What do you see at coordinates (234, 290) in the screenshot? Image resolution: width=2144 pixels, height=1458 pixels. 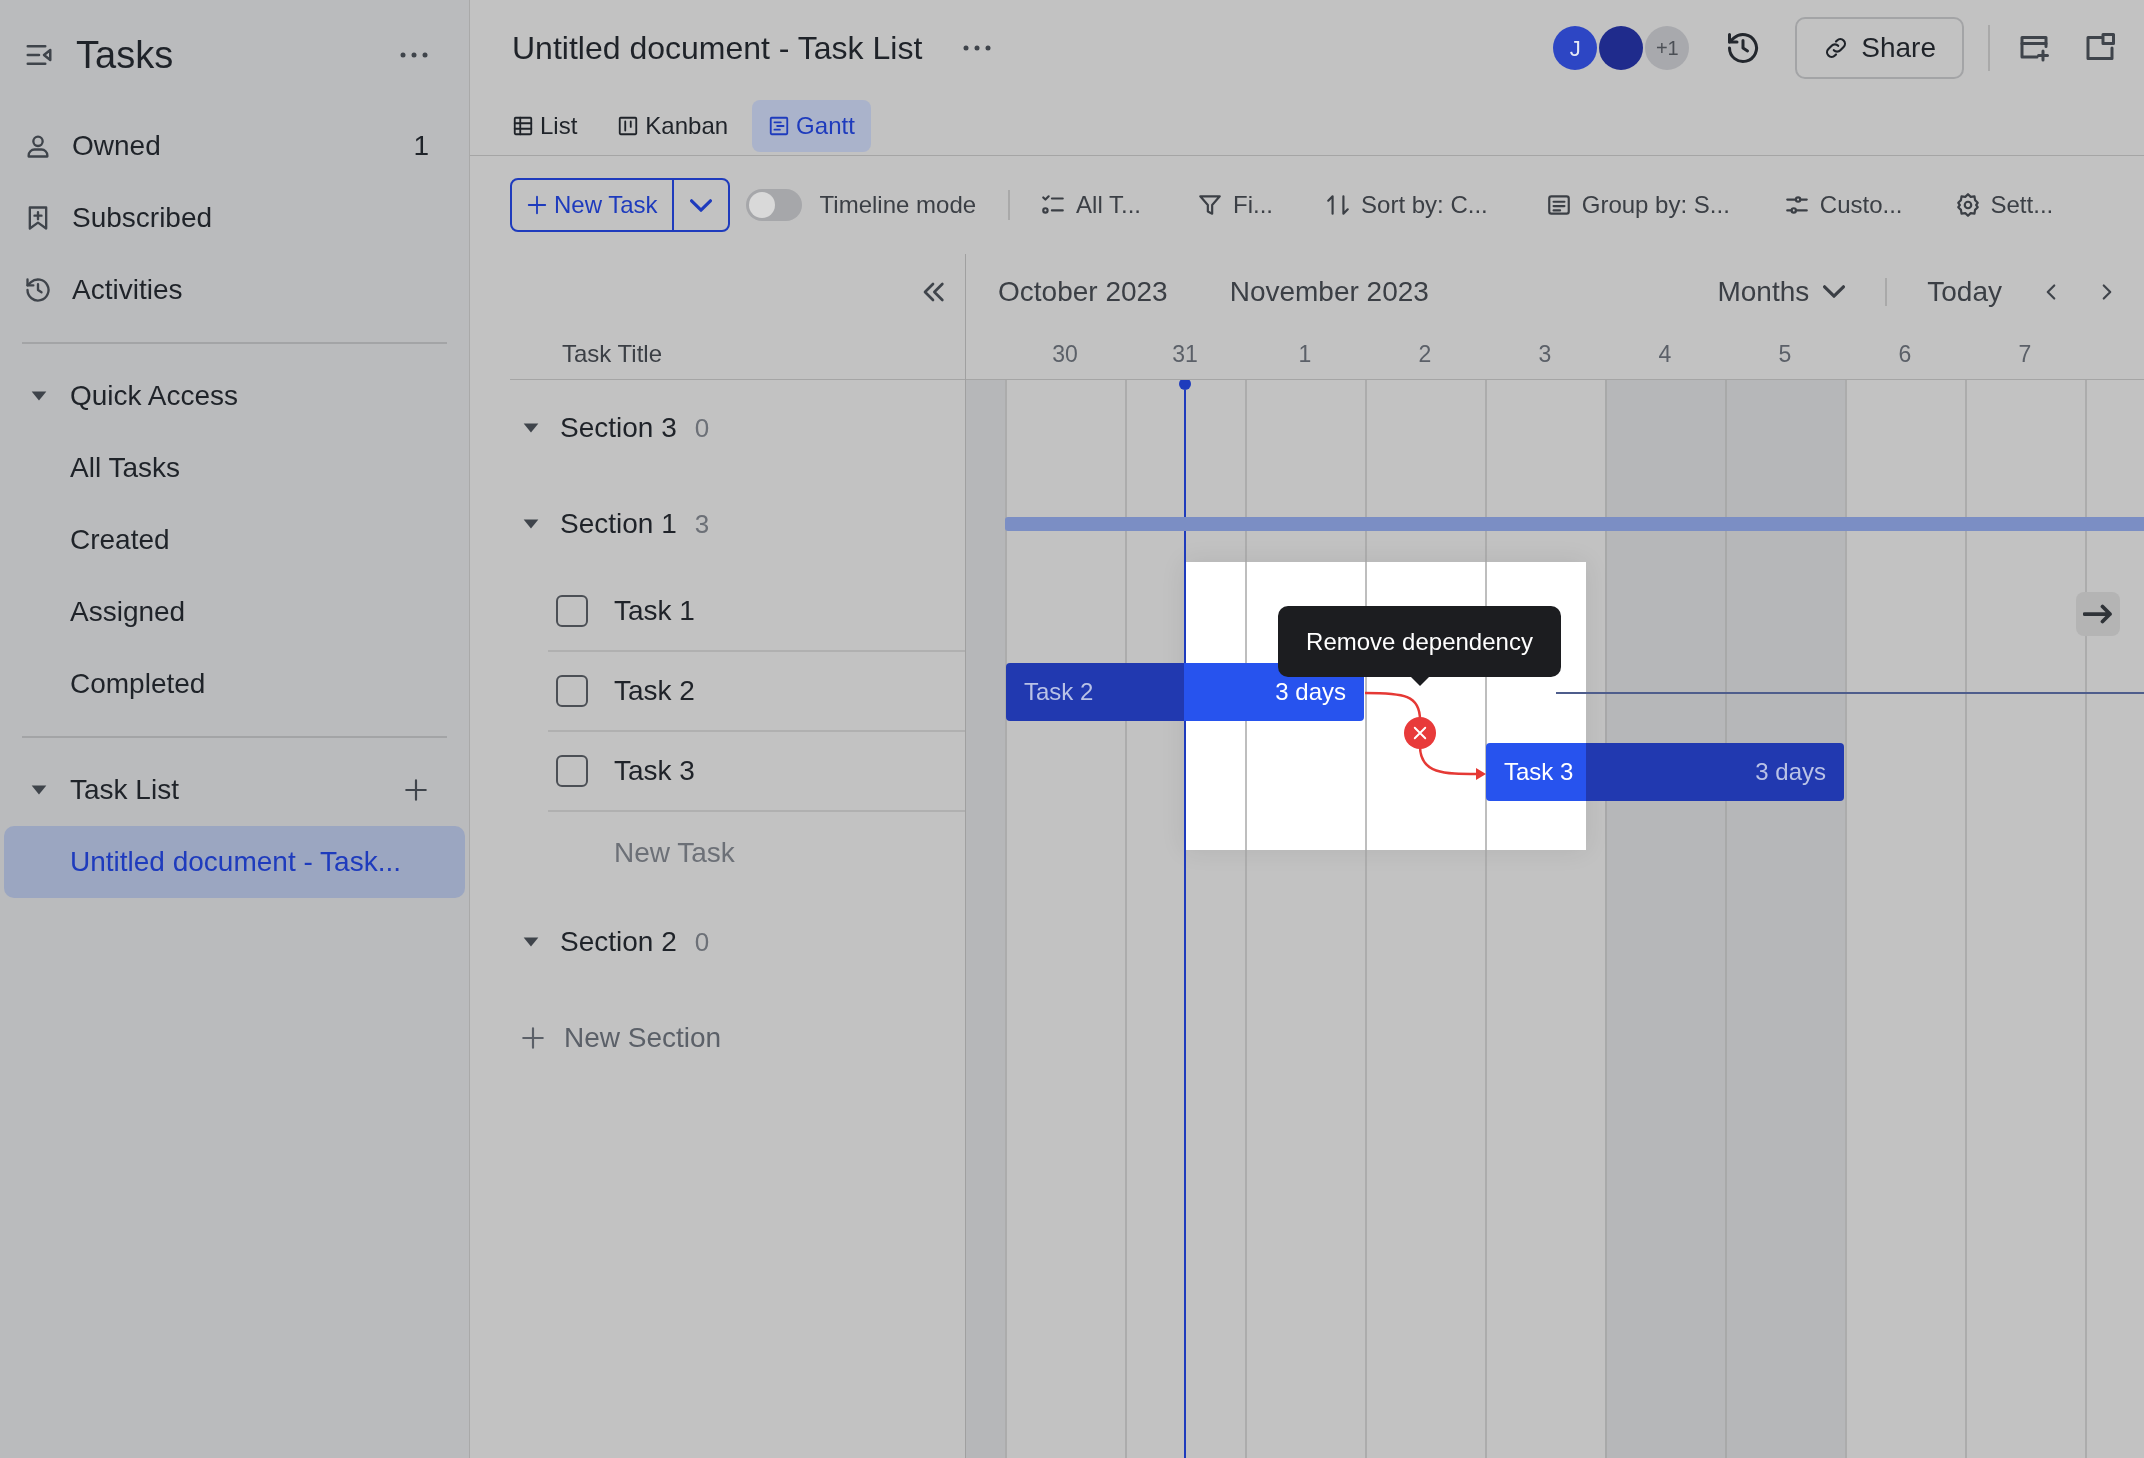 I see `sidebar-item: Activities` at bounding box center [234, 290].